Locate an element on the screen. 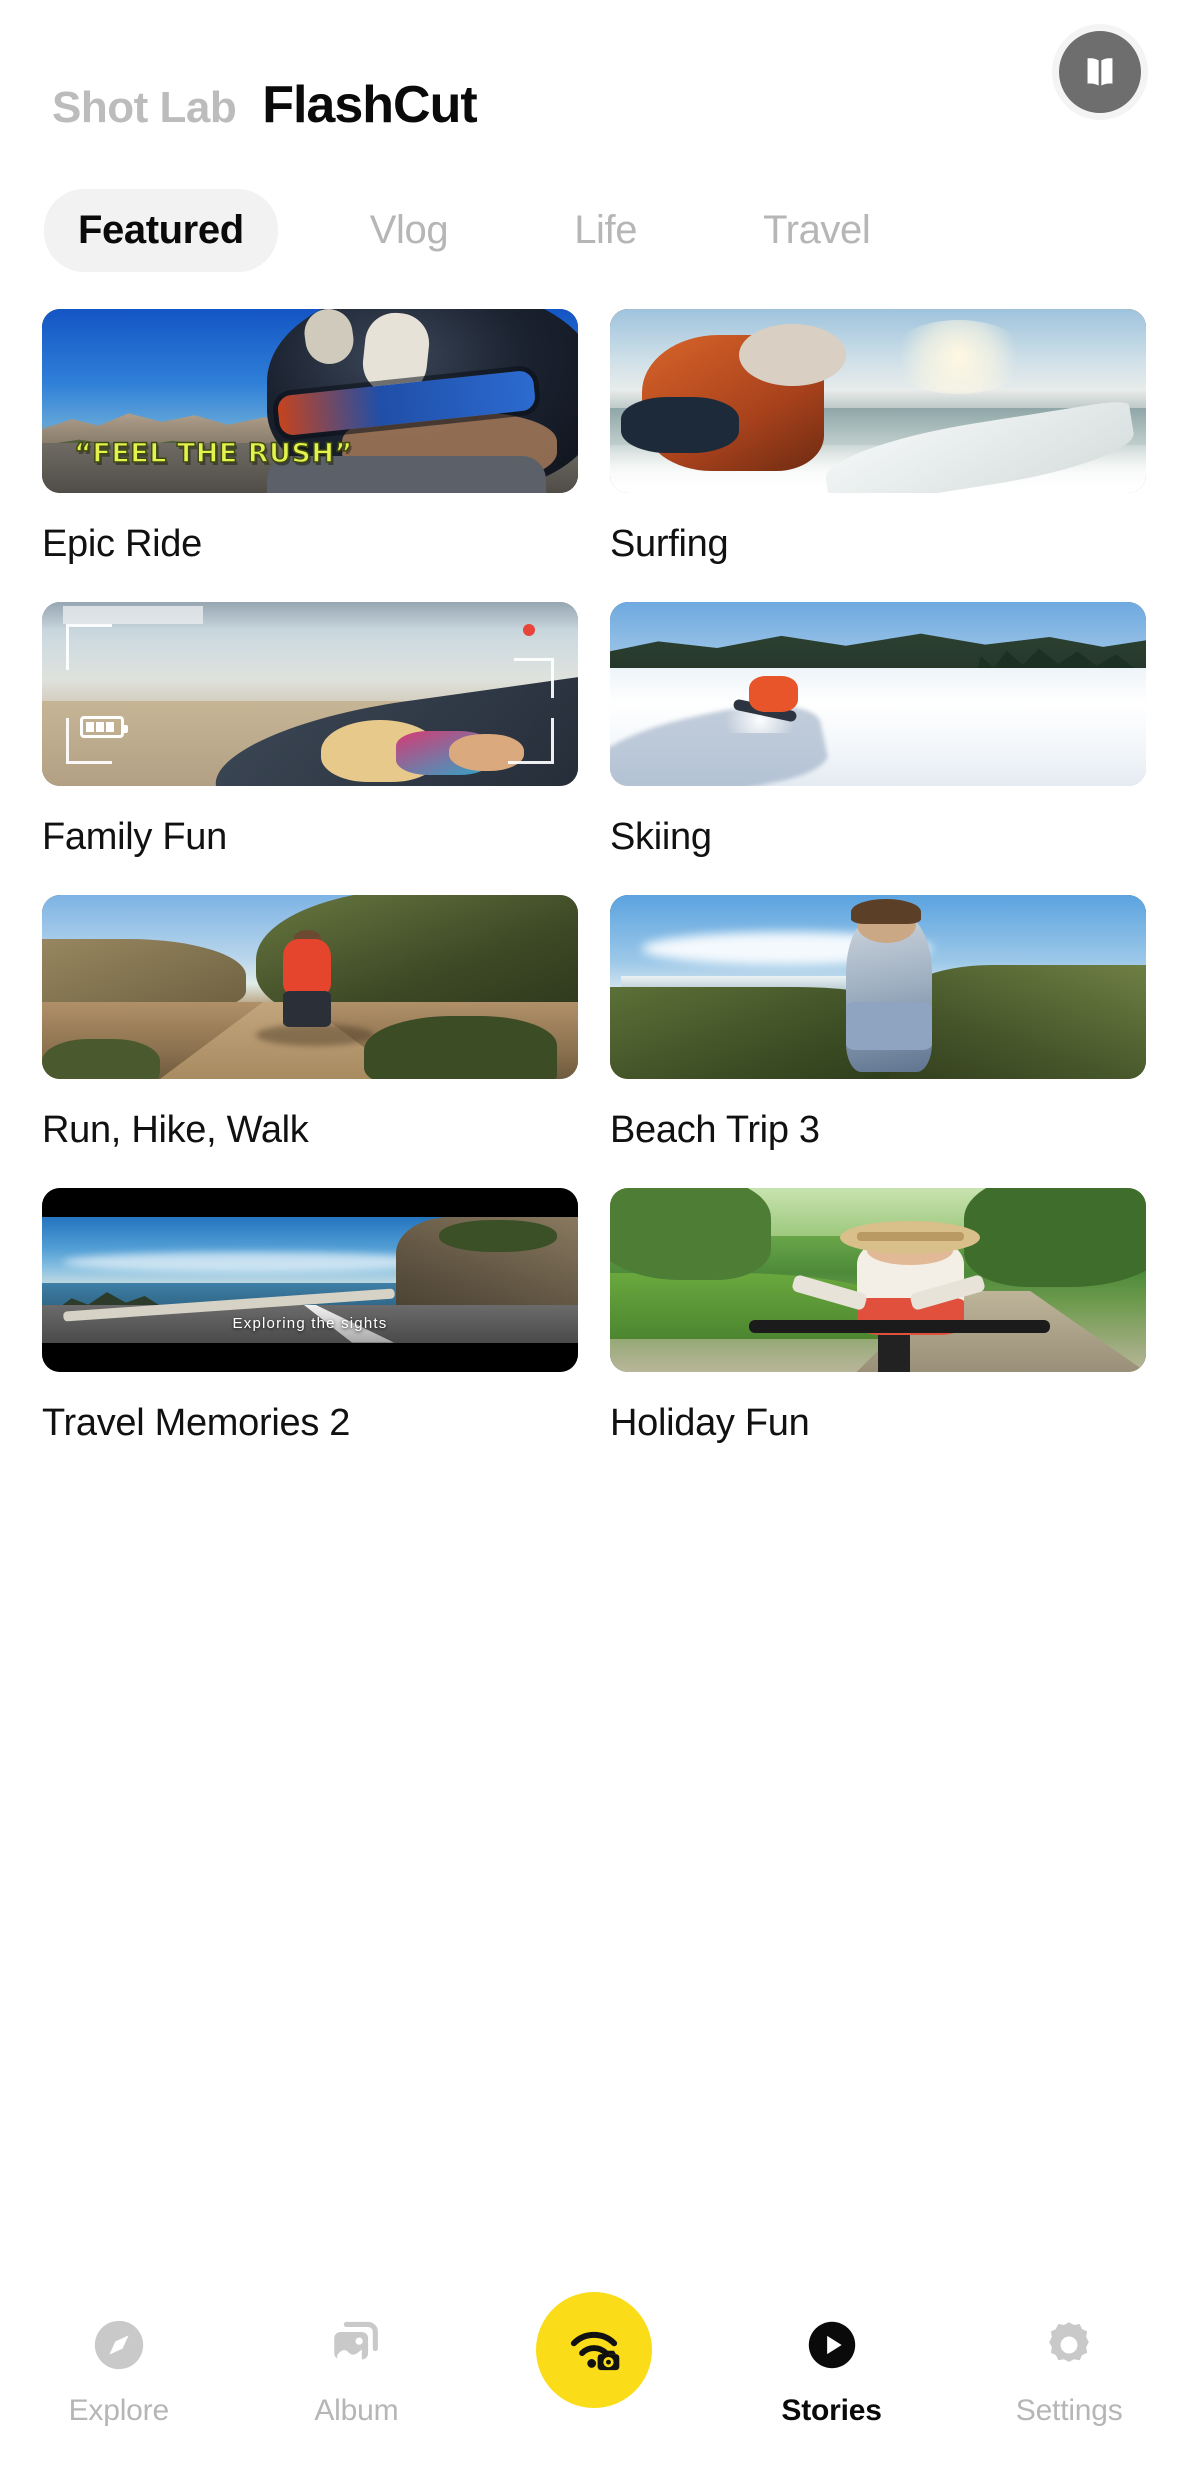 Image resolution: width=1188 pixels, height=2490 pixels. story-title: Run, Hike, Walk is located at coordinates (175, 1130).